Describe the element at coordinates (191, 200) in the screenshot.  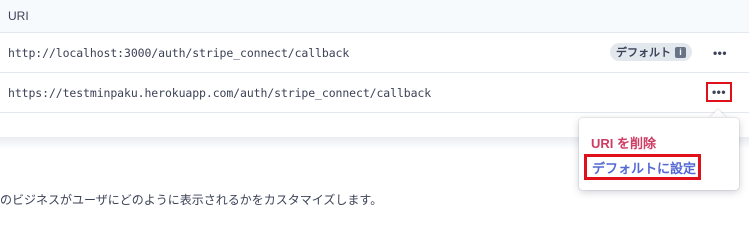
I see `branding-description: のビジネスがユーザにどのように表示されるかをカスタマイズします。` at that location.